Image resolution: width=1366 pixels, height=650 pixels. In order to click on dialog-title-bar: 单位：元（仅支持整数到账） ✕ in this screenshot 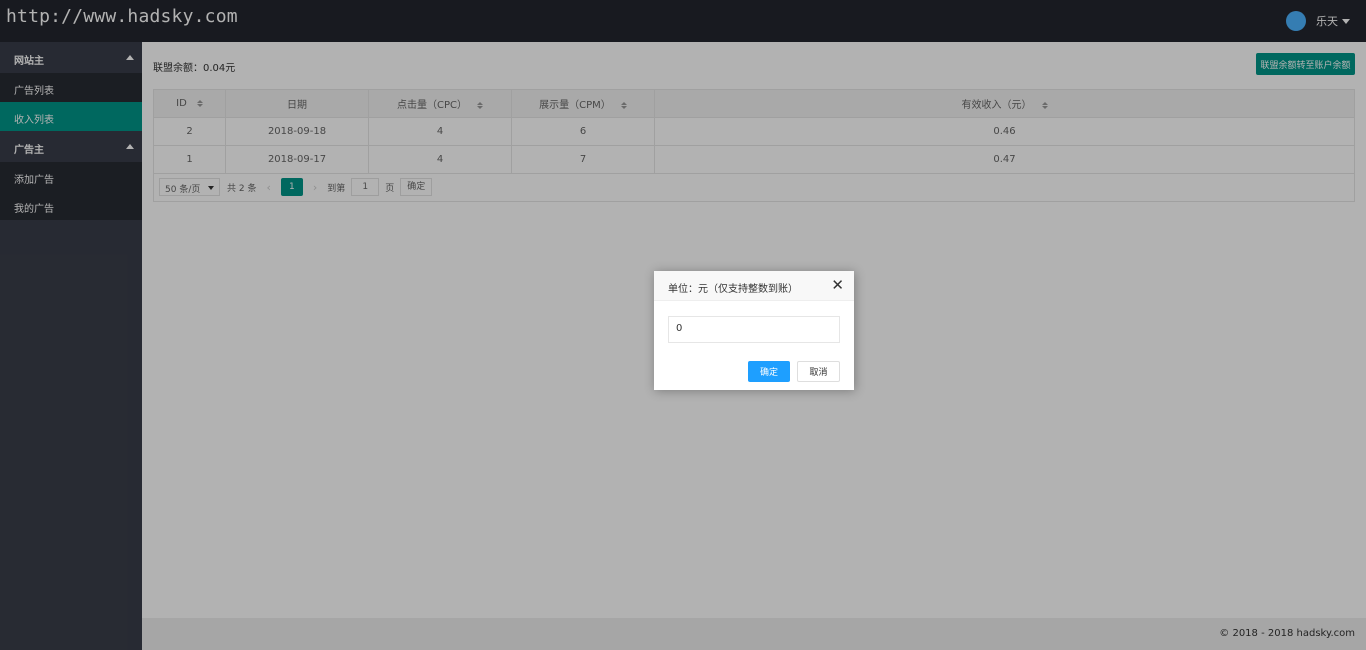, I will do `click(754, 286)`.